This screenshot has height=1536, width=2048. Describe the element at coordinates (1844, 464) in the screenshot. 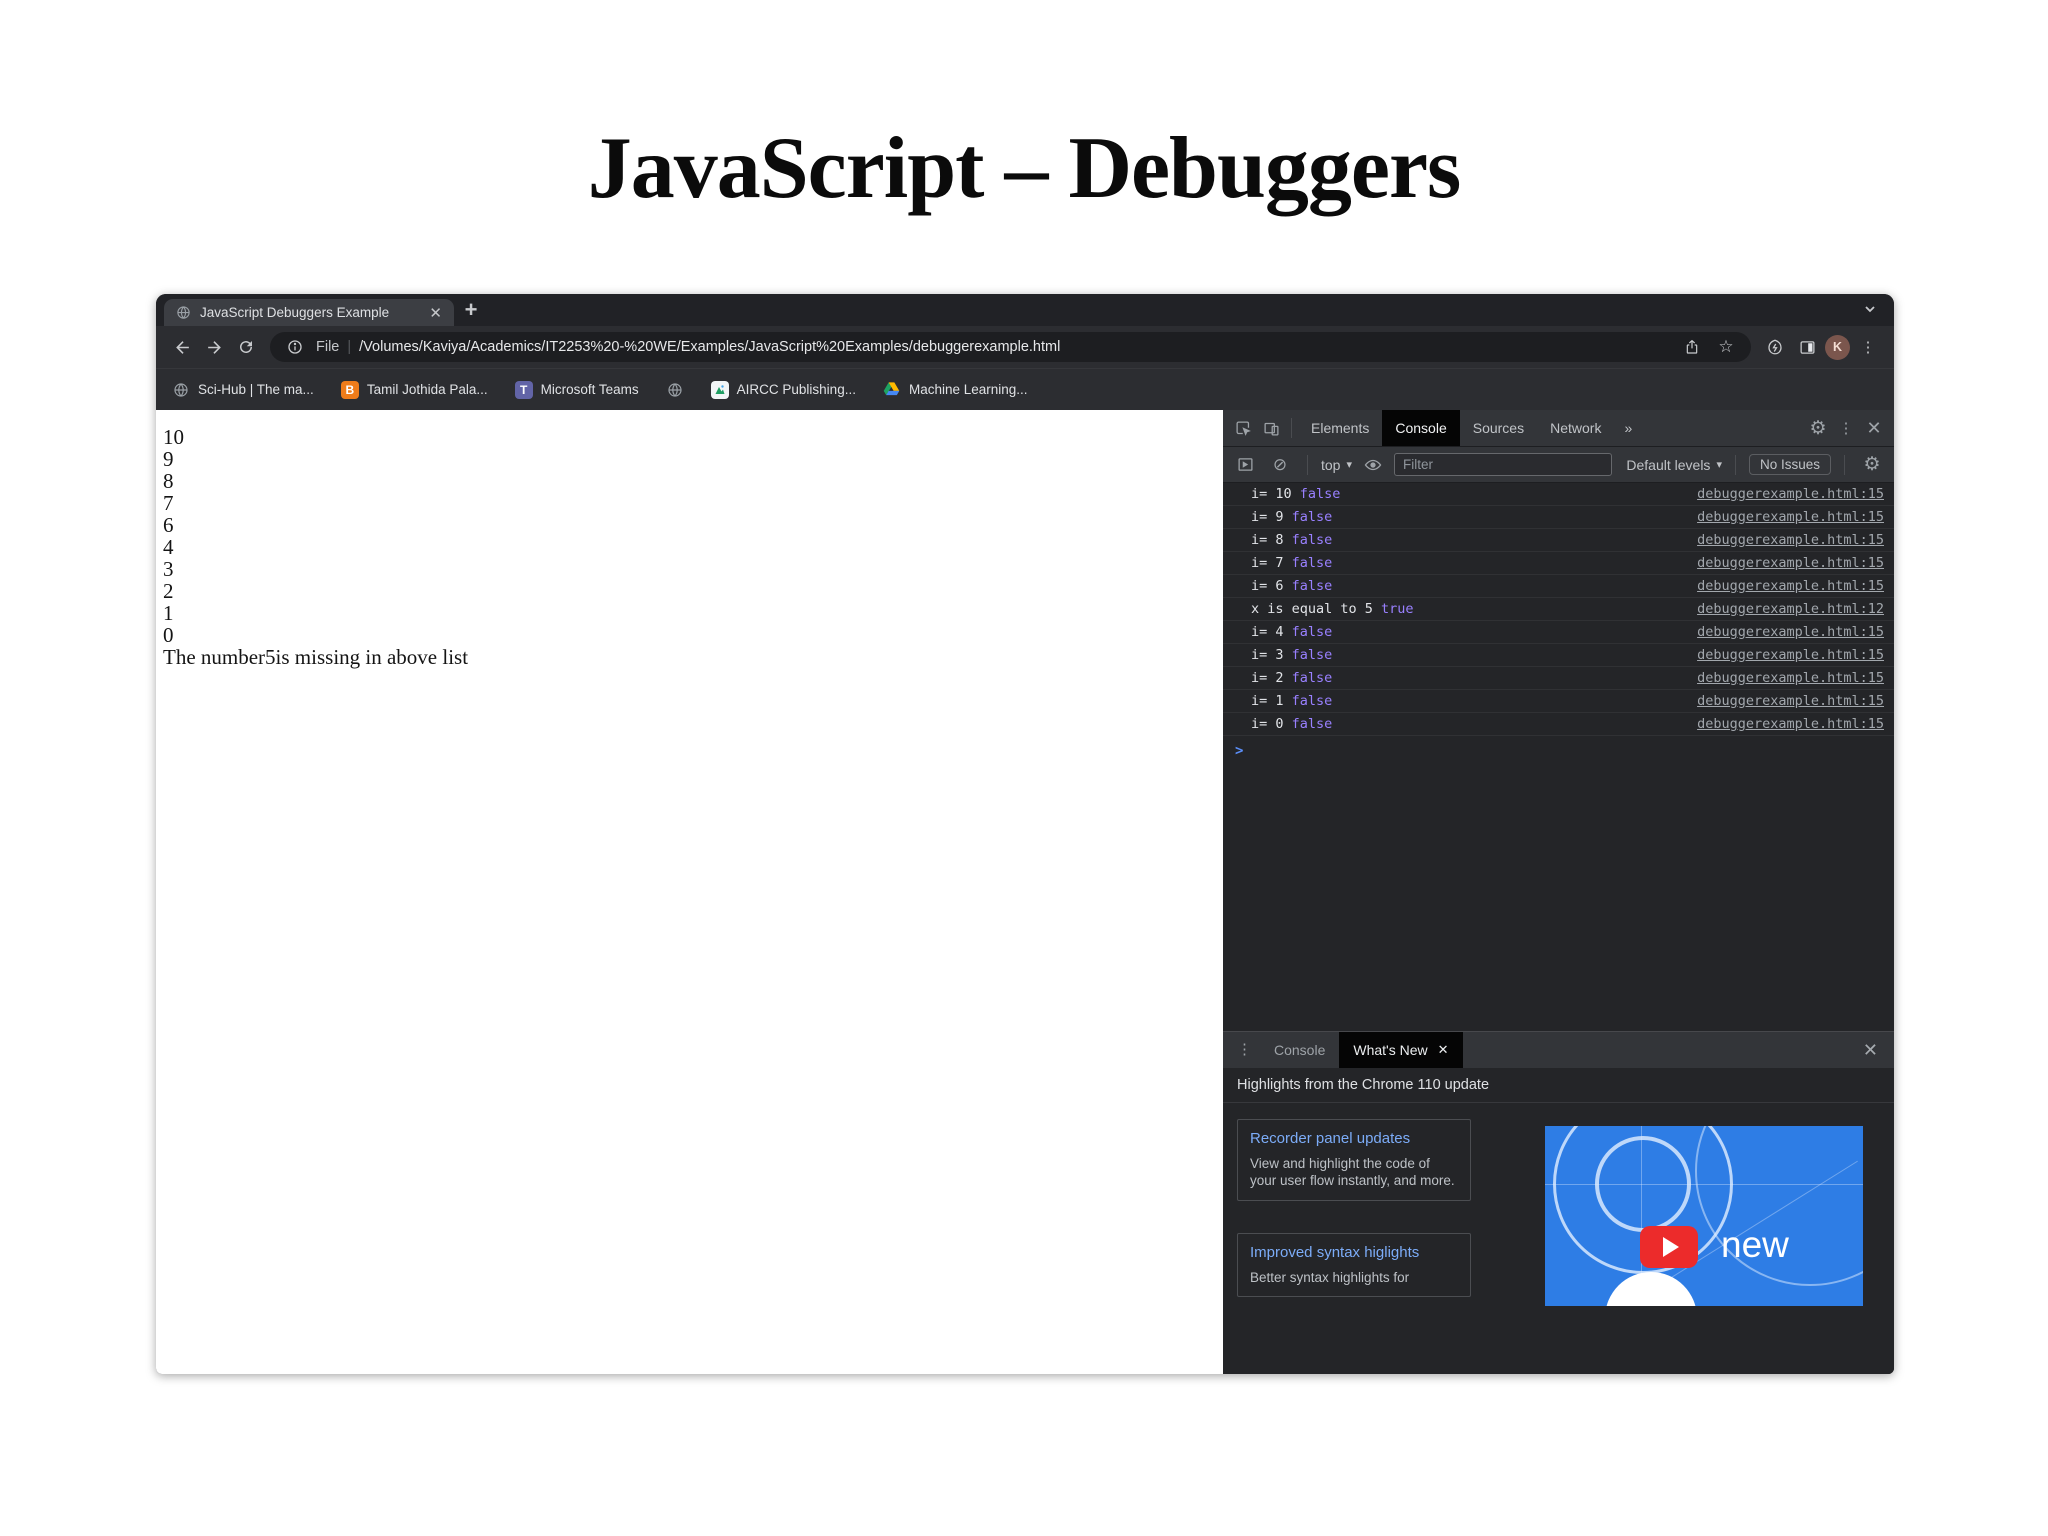

I see `divider` at that location.